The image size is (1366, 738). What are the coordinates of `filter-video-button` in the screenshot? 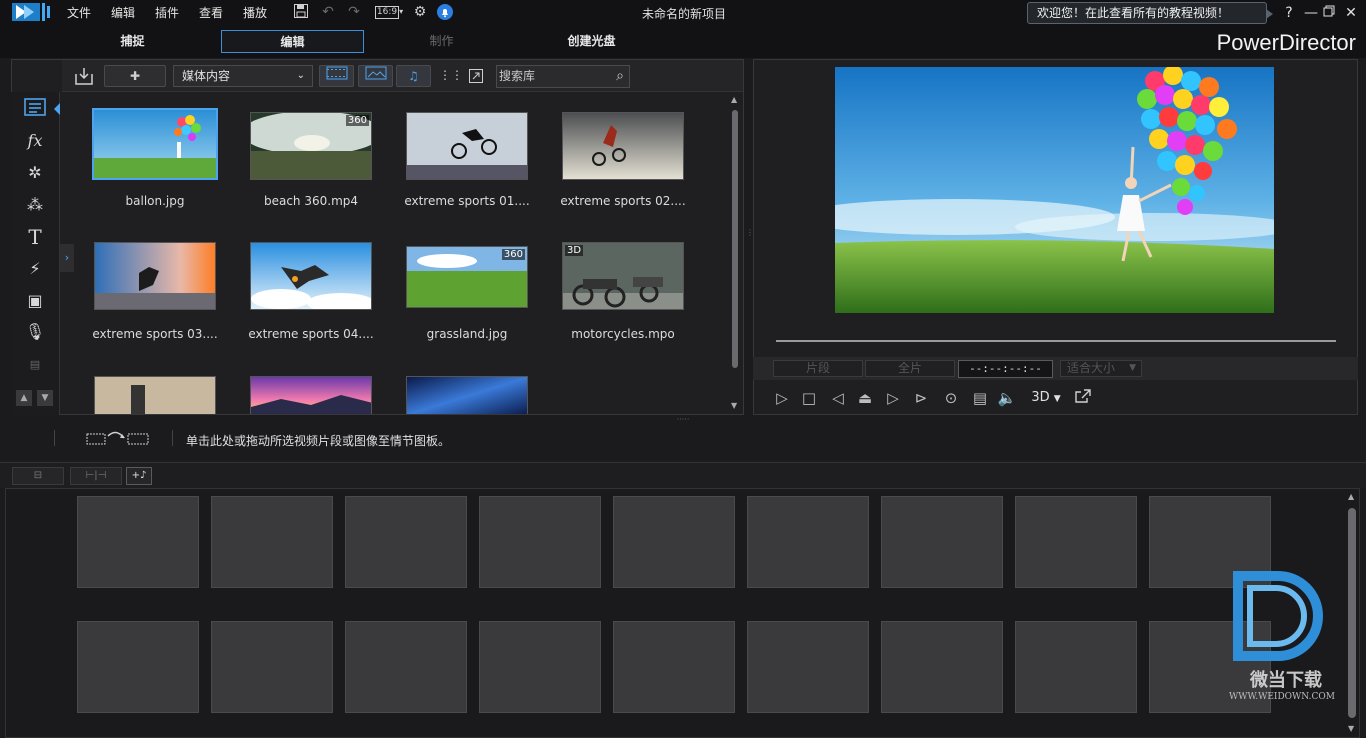 It's located at (336, 76).